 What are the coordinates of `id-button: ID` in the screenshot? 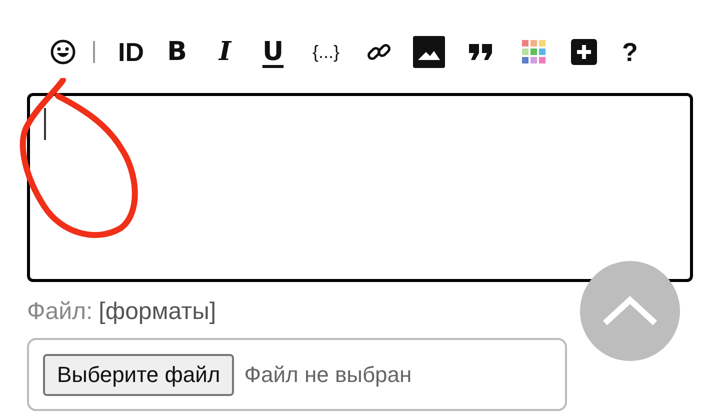 It's located at (131, 52).